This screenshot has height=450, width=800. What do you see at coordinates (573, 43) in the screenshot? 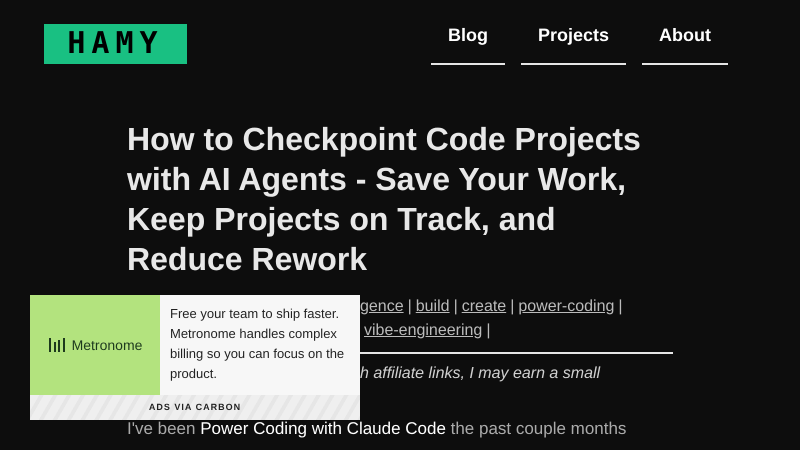
I see `nav-link: Projects` at bounding box center [573, 43].